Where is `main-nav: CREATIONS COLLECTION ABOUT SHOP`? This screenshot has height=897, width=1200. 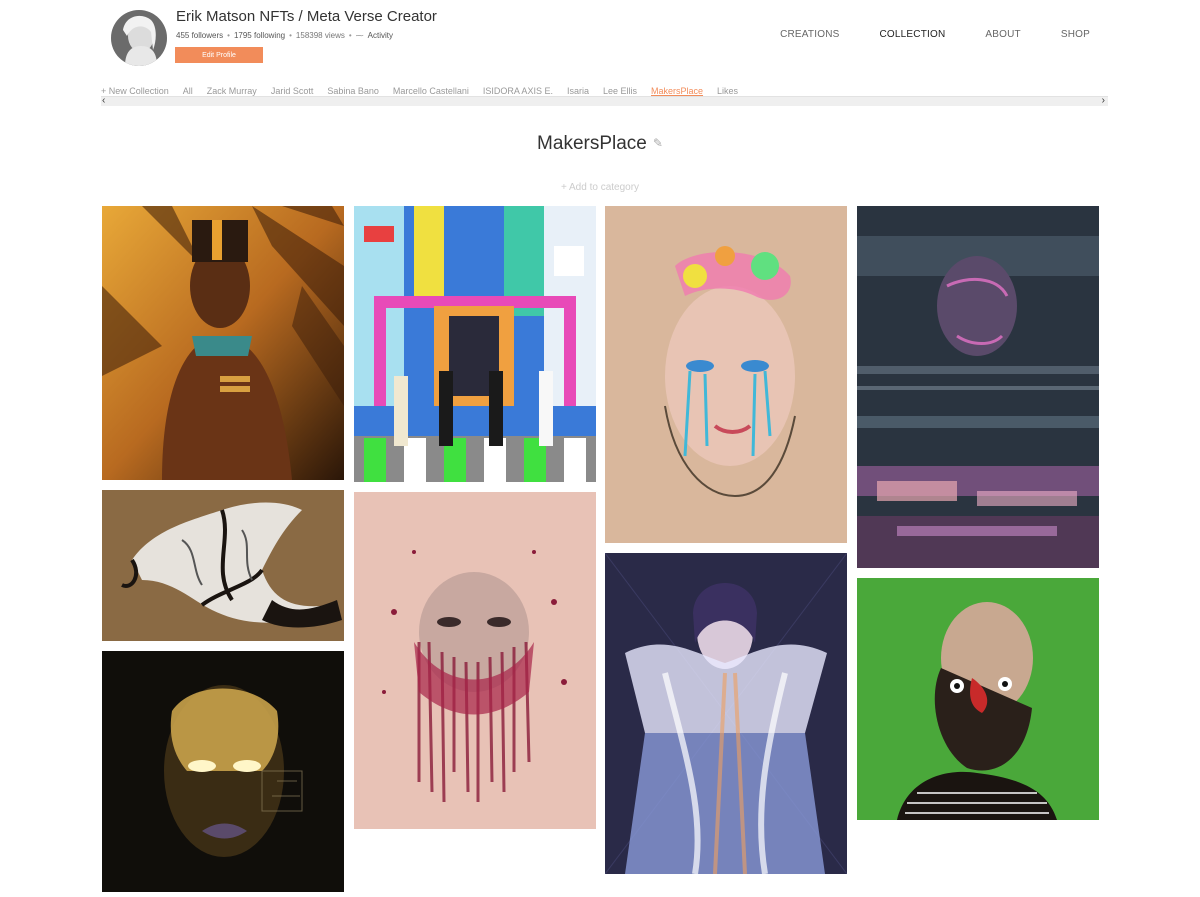
main-nav: CREATIONS COLLECTION ABOUT SHOP is located at coordinates (935, 34).